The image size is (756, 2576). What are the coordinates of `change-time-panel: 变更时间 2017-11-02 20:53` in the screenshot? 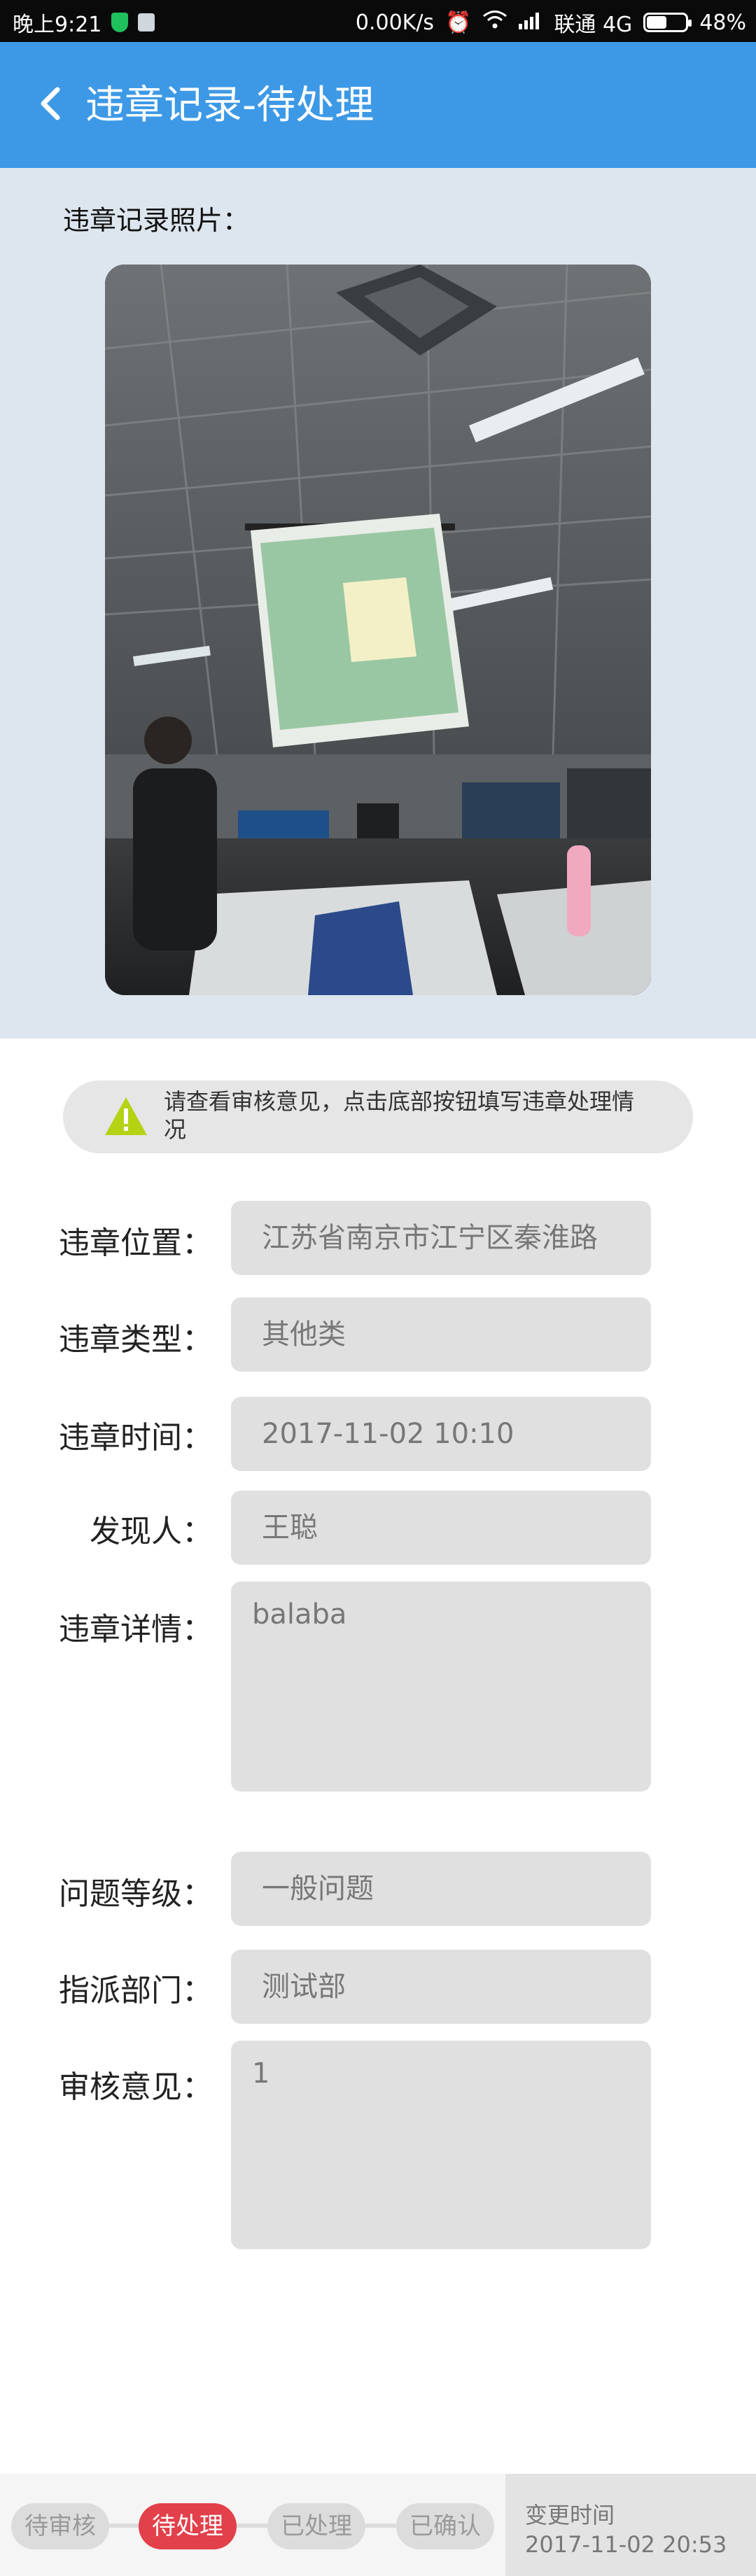 It's located at (630, 2525).